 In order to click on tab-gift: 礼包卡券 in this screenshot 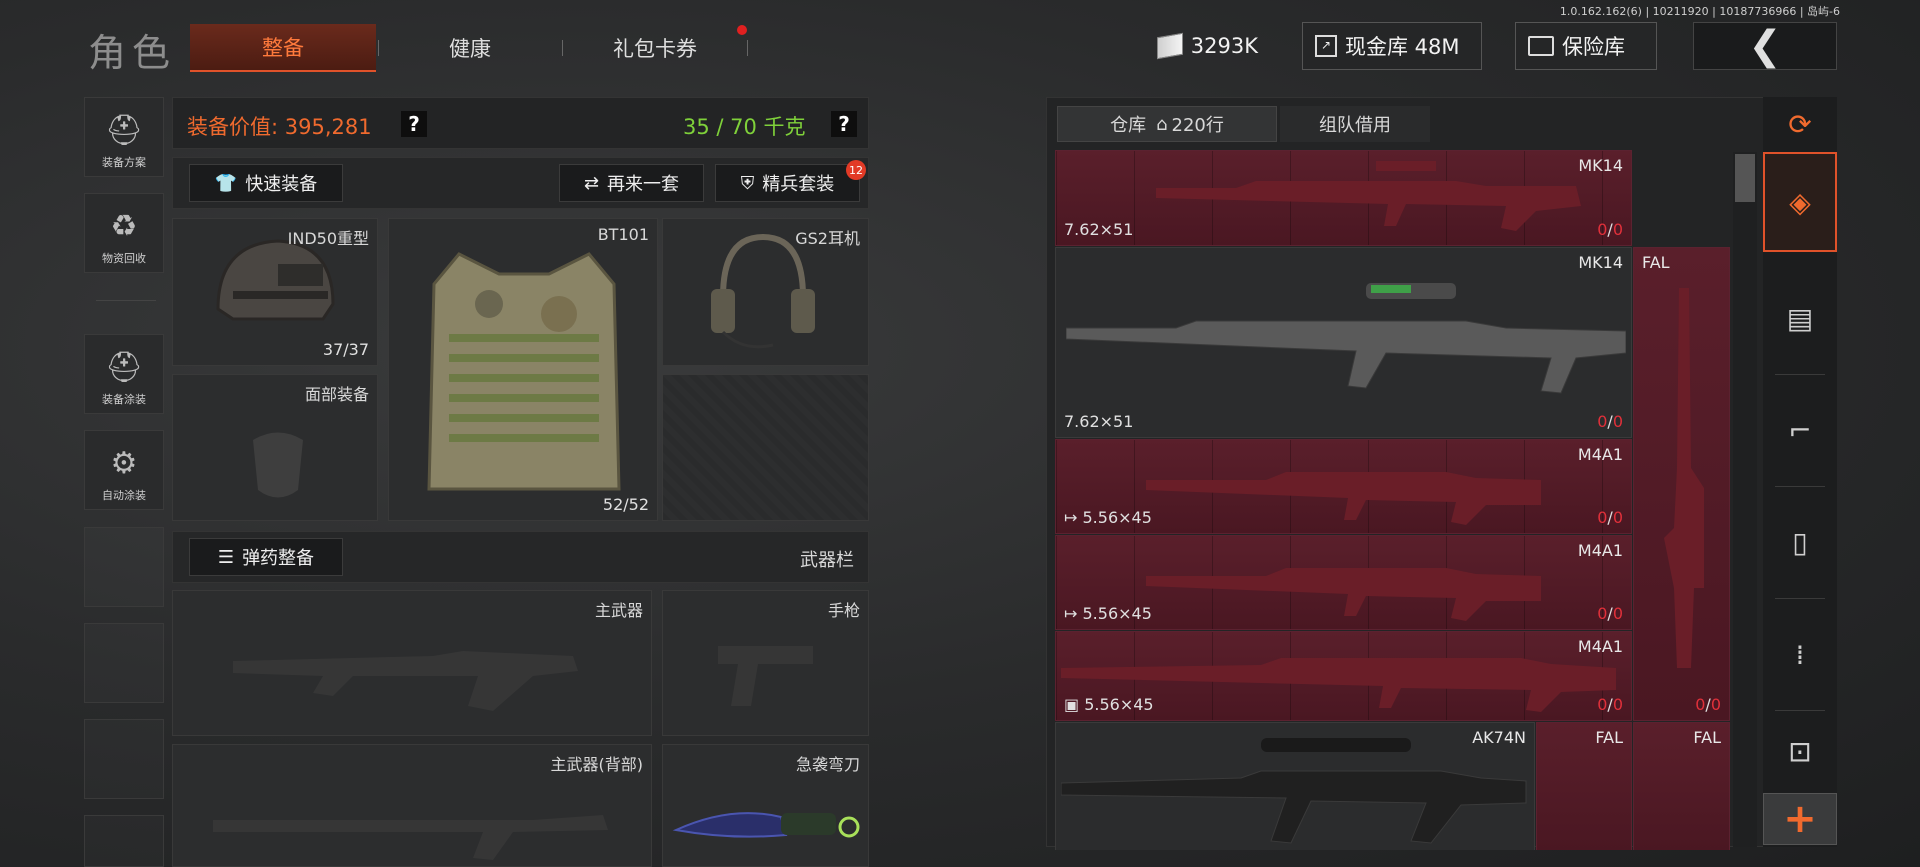, I will do `click(655, 48)`.